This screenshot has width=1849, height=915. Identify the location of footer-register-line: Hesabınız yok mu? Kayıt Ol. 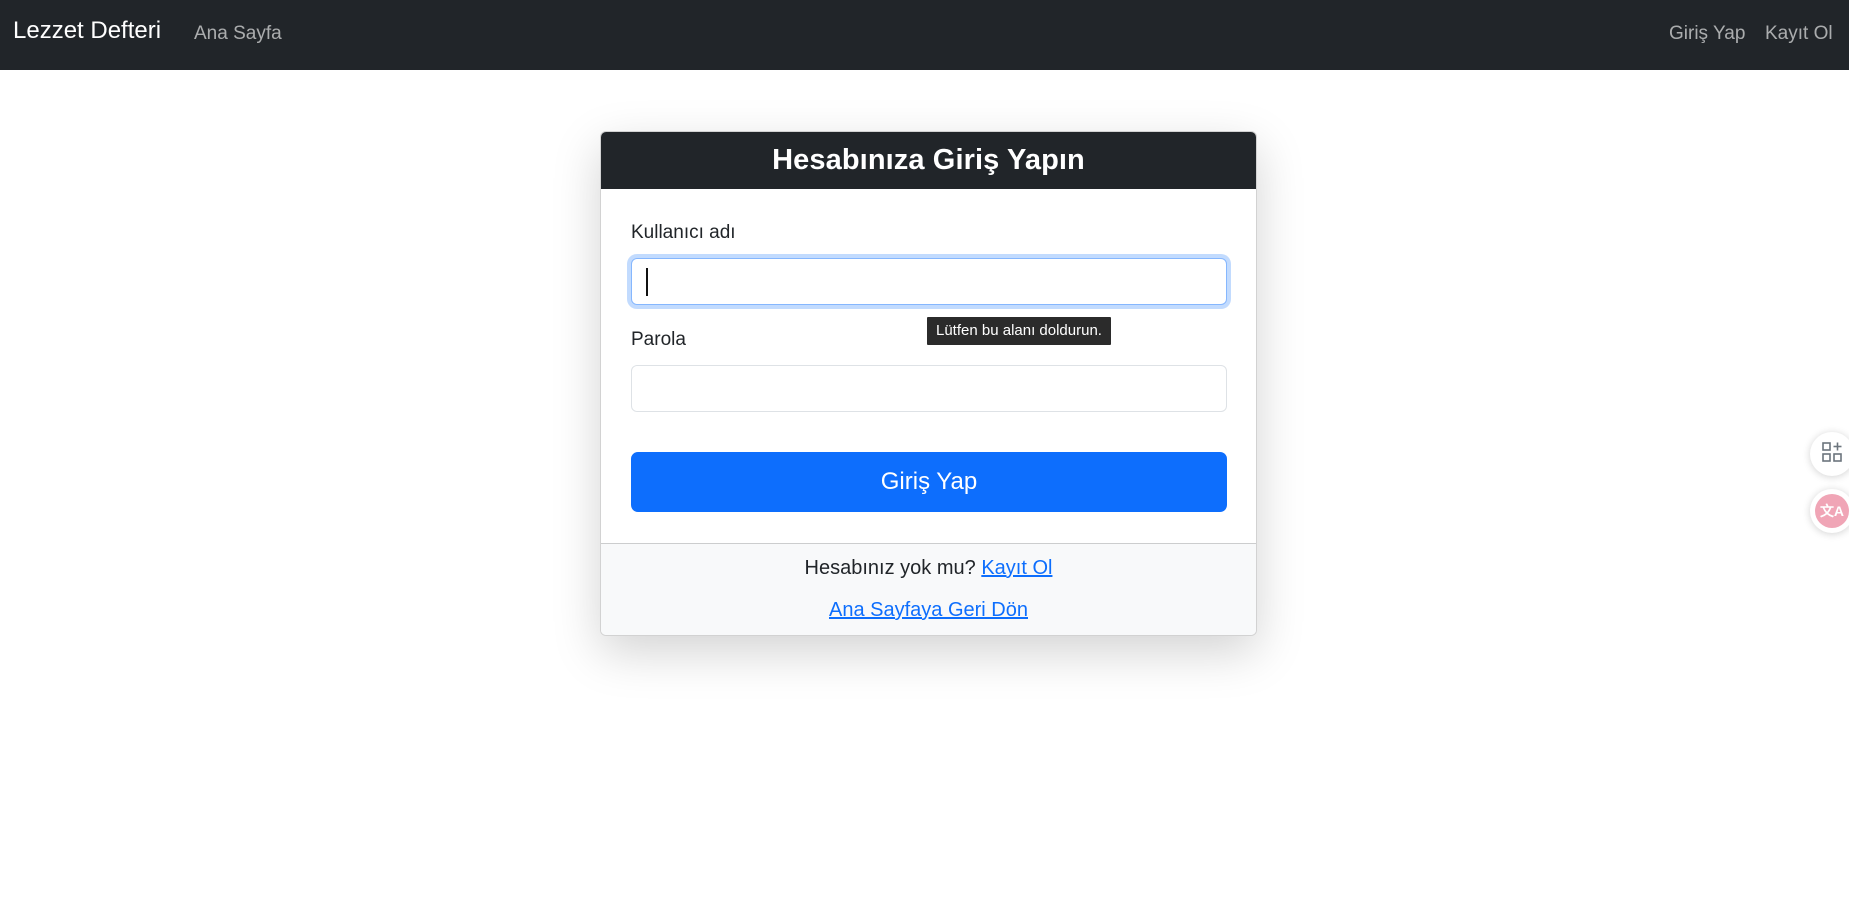
(928, 568).